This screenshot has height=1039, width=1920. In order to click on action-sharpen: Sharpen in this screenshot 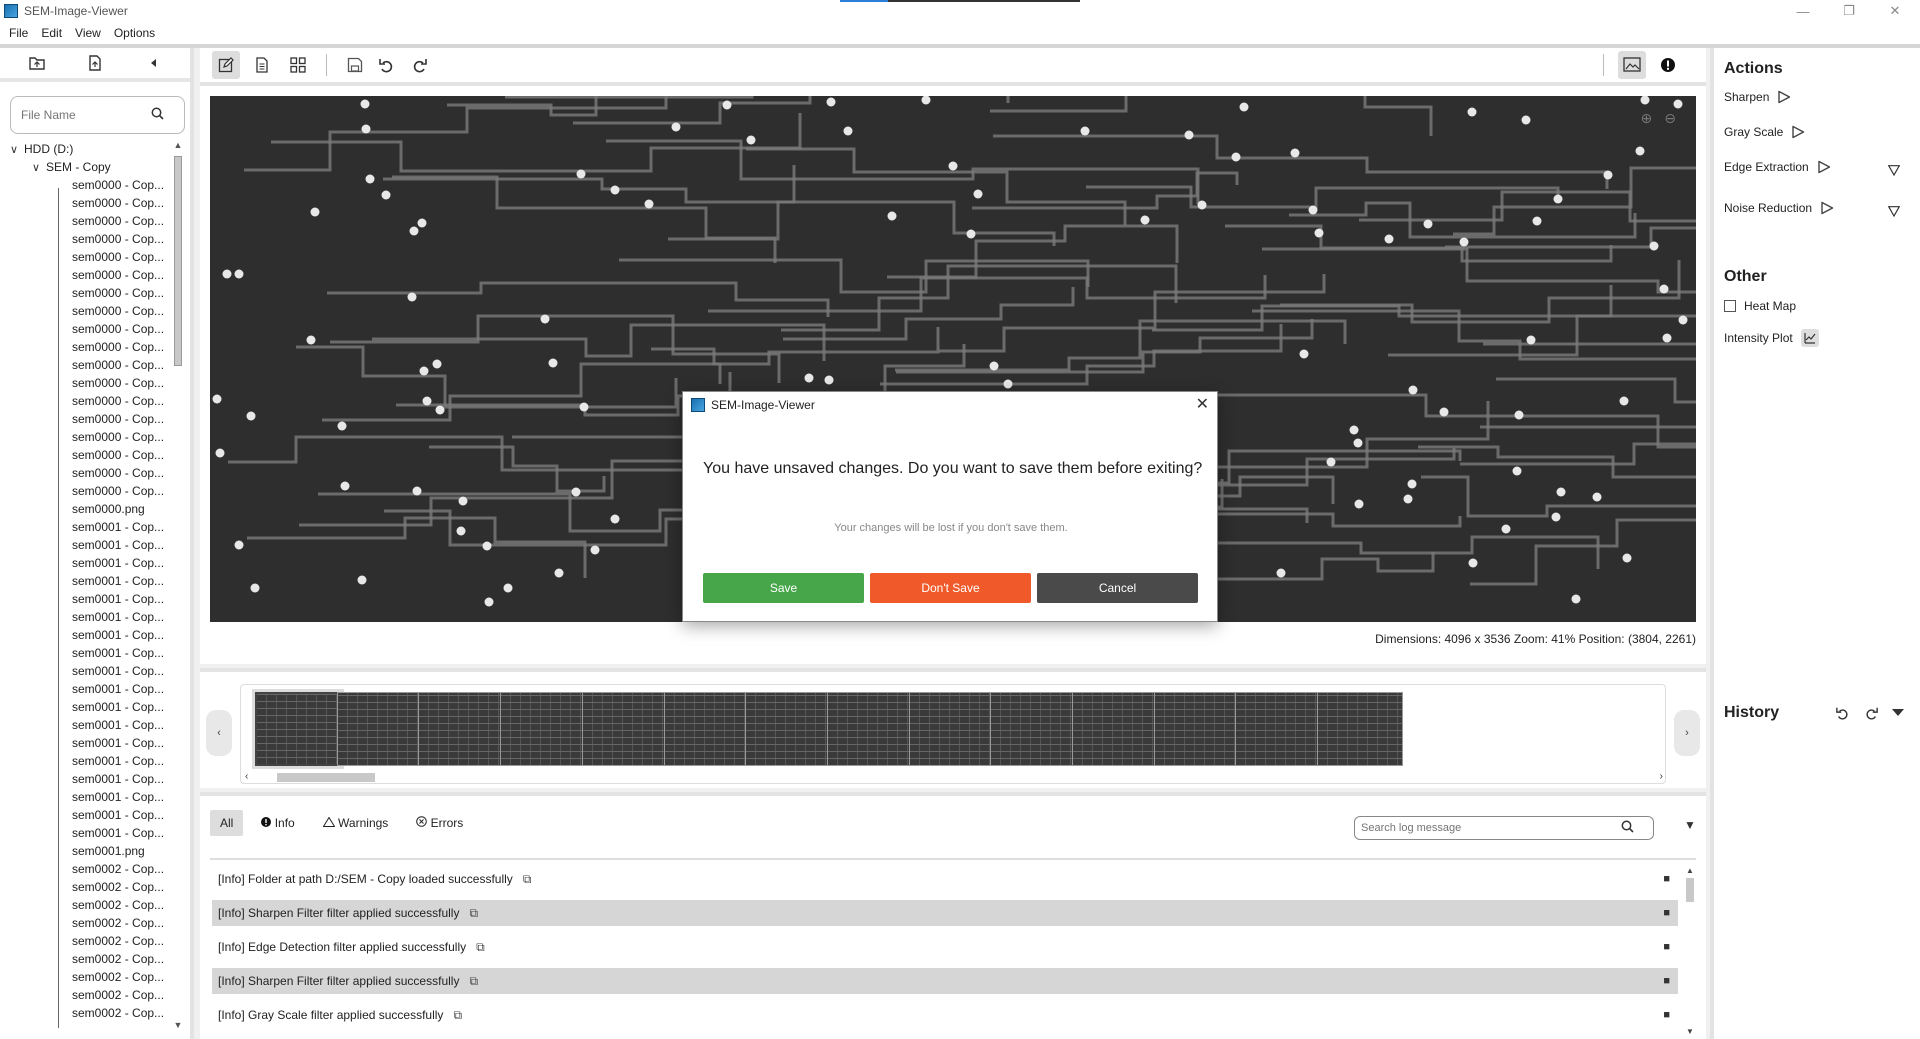, I will do `click(1757, 97)`.